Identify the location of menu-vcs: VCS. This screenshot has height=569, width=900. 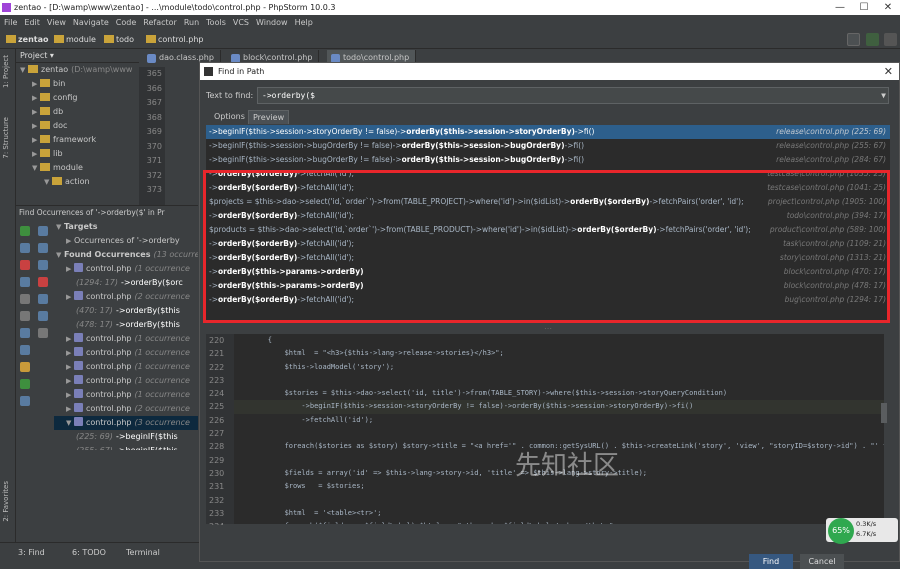
(241, 22).